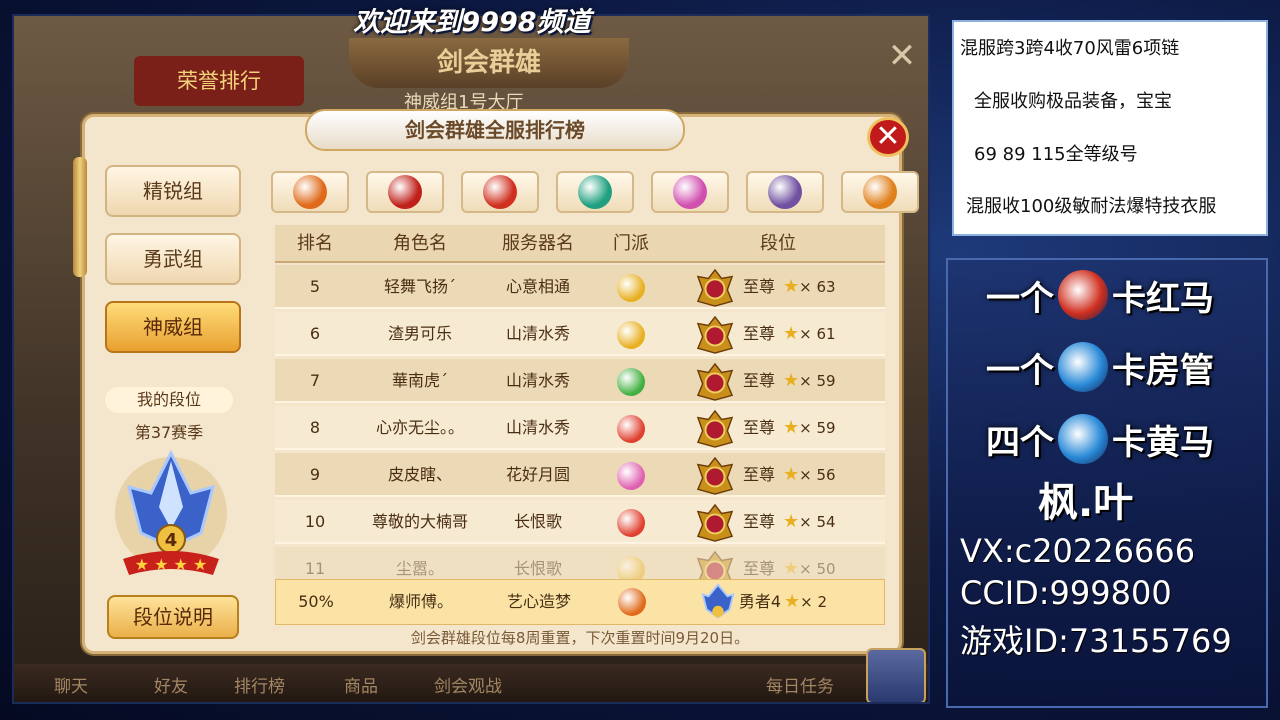  I want to click on server-cell: 长恨歌, so click(537, 521).